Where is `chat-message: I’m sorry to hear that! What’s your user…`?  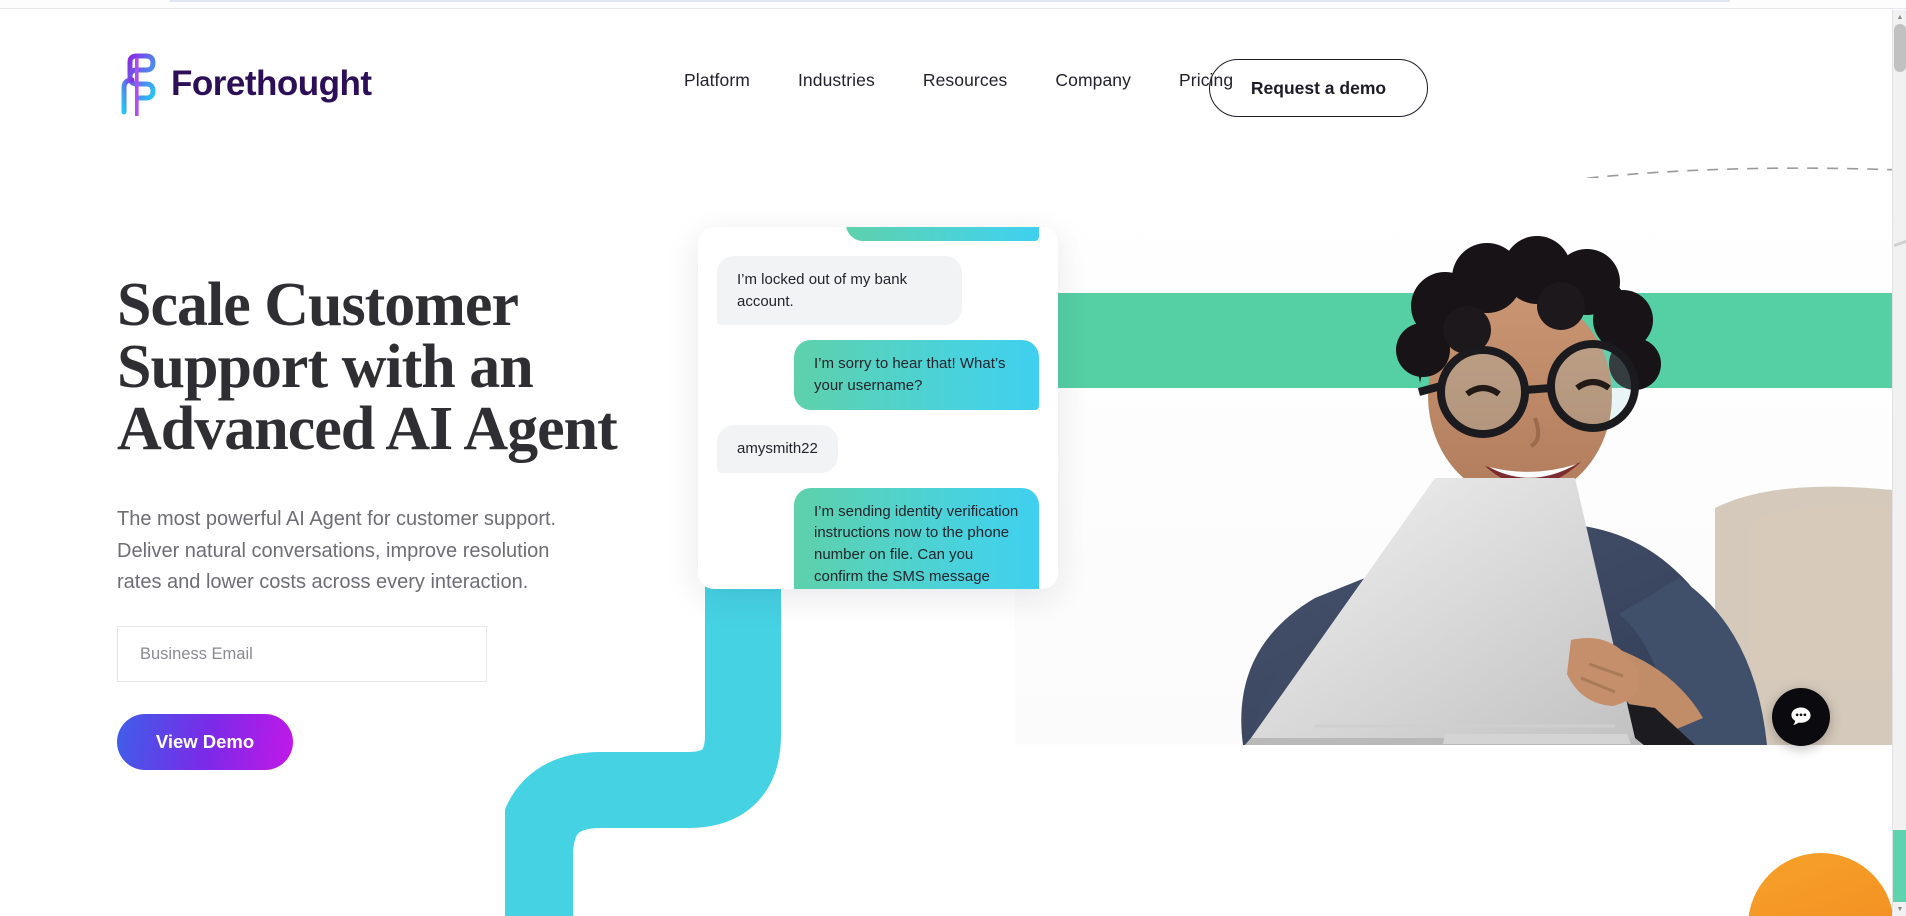
chat-message: I’m sorry to hear that! What’s your user… is located at coordinates (878, 375).